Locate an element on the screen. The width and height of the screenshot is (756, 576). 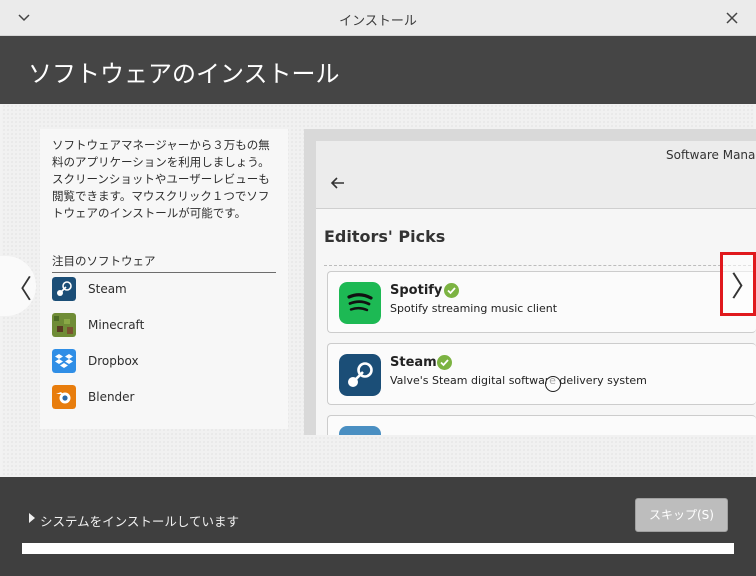
progress-fill is located at coordinates (378, 548).